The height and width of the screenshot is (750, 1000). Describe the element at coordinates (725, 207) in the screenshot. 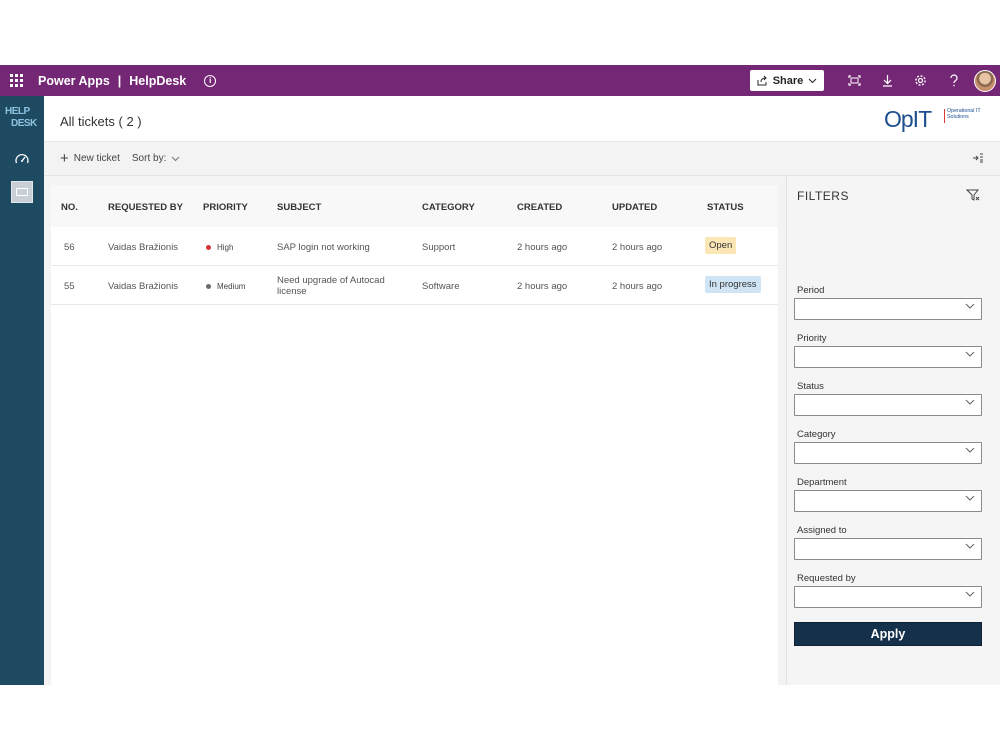

I see `col-status: STATUS` at that location.